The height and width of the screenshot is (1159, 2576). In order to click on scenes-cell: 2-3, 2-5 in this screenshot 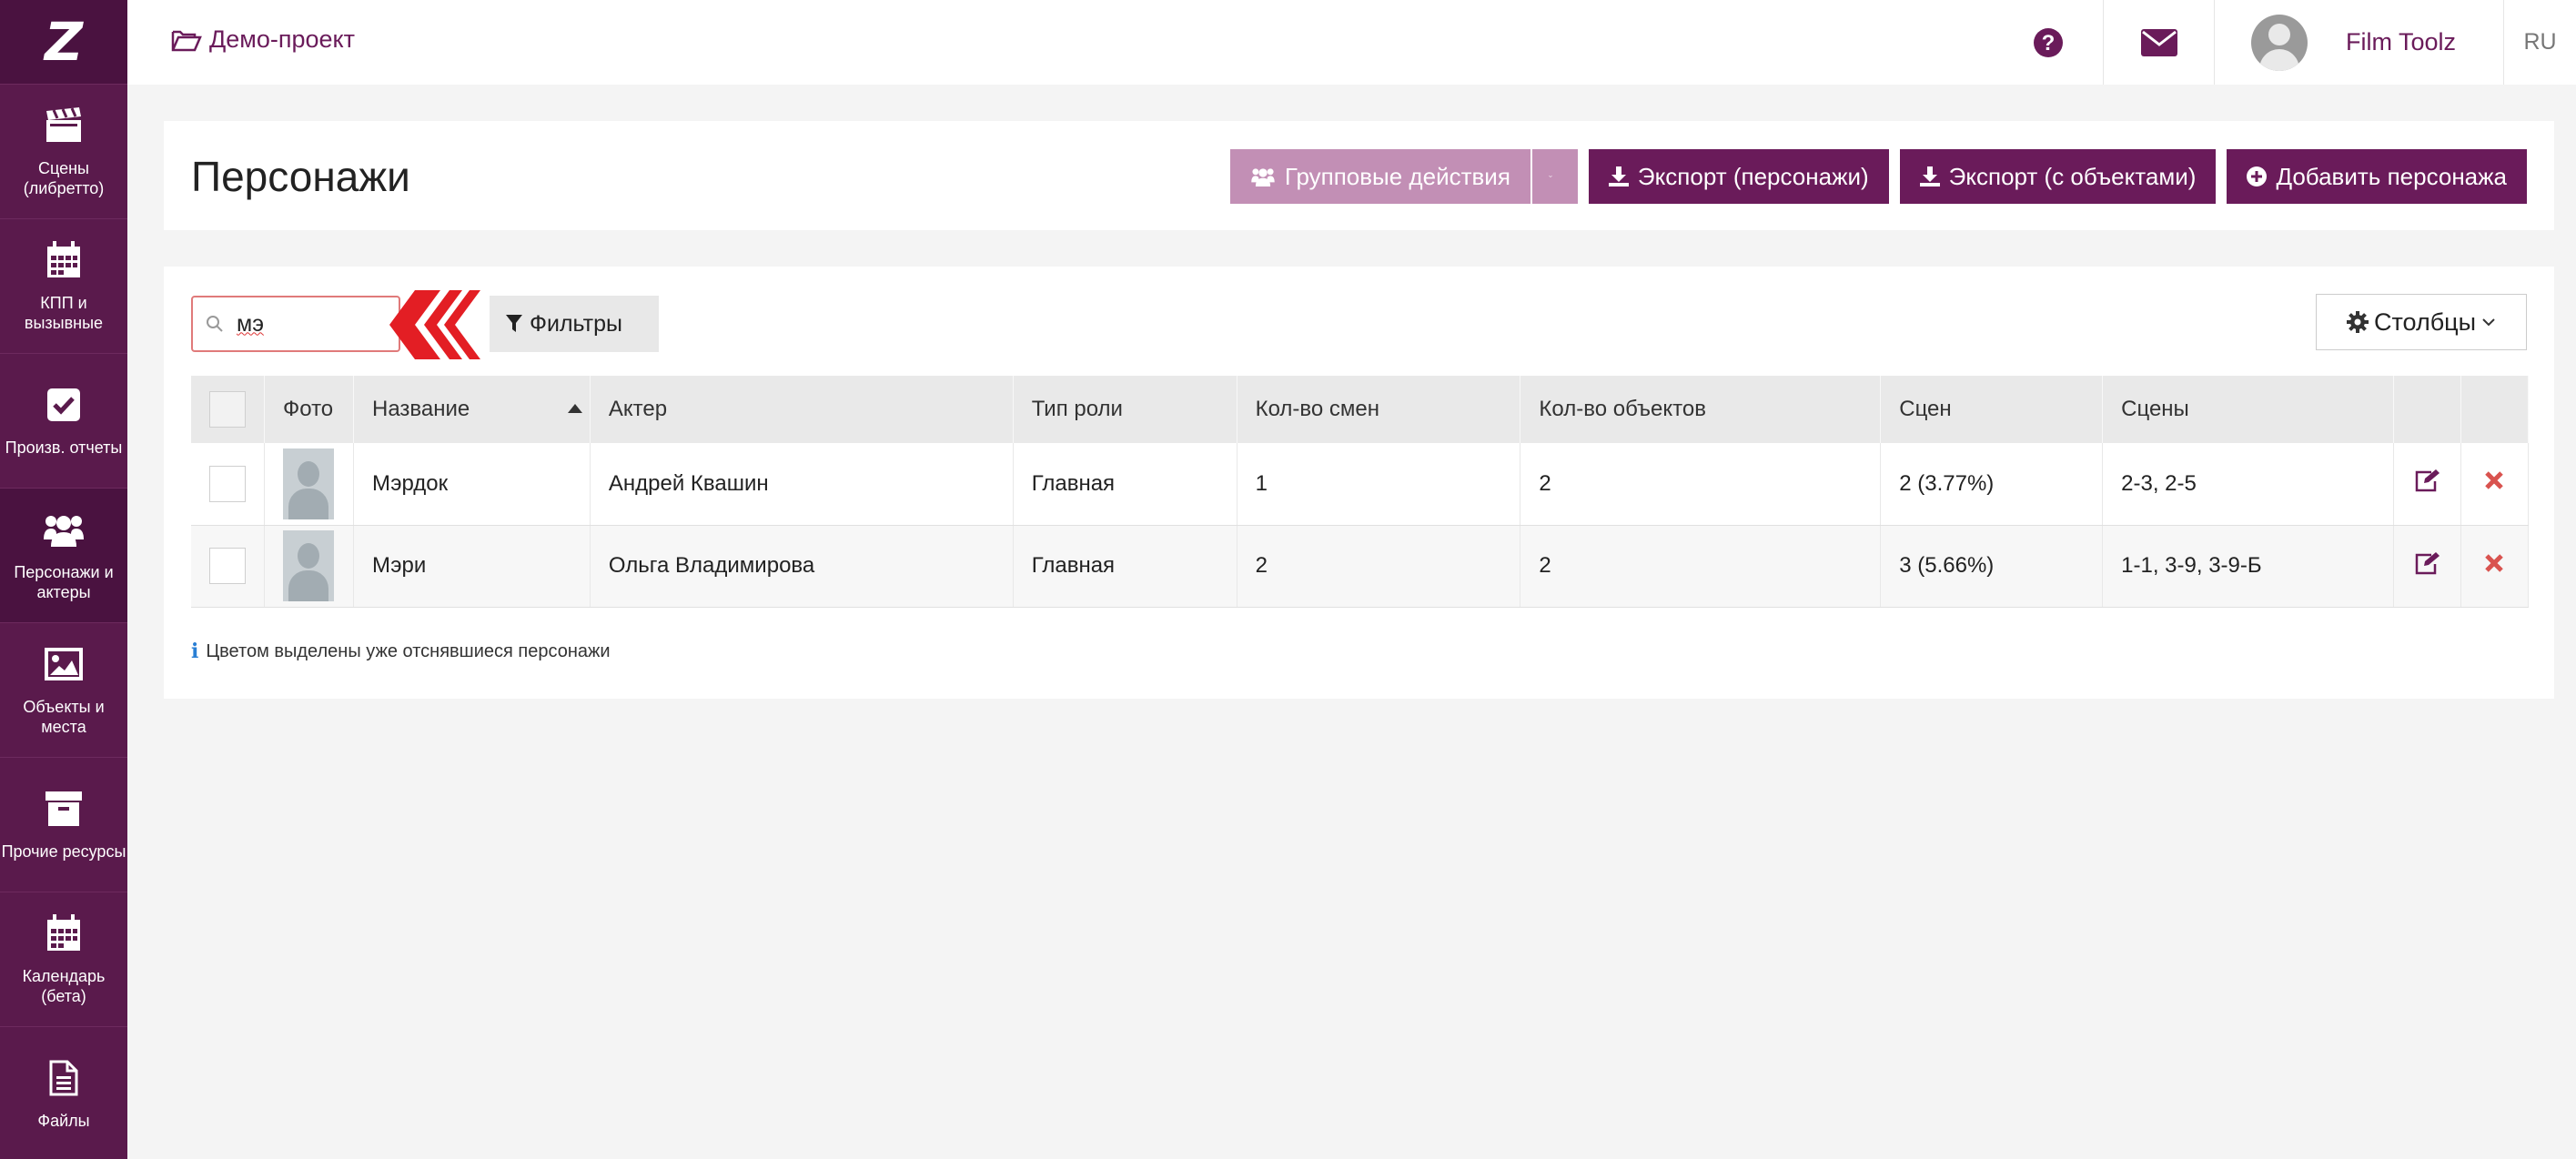, I will do `click(2248, 485)`.